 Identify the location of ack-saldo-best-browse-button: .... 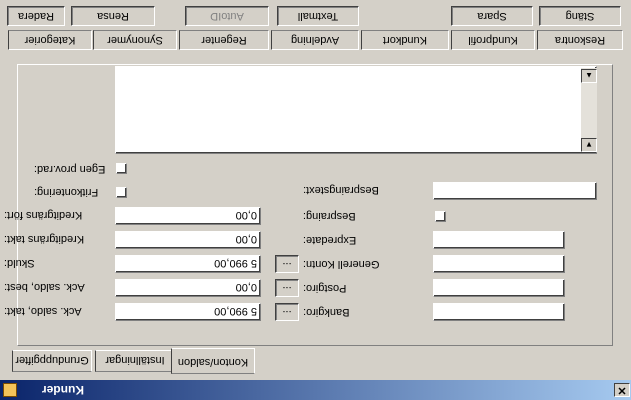
(287, 288).